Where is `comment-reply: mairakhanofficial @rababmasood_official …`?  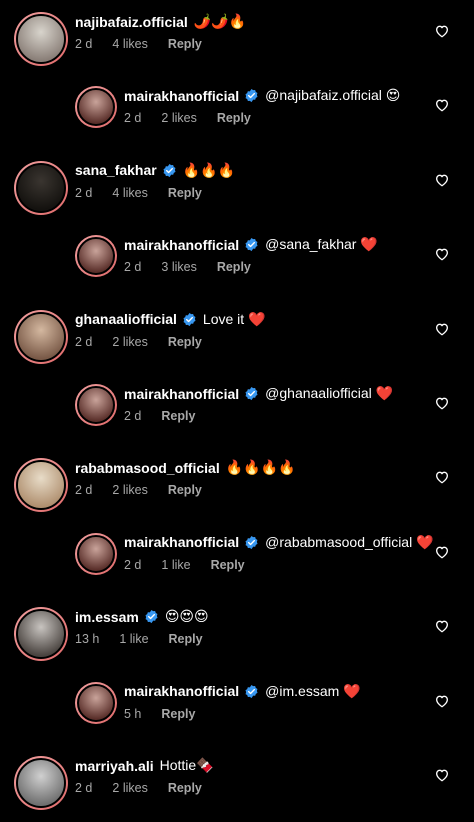
comment-reply: mairakhanofficial @rababmasood_official … is located at coordinates (237, 556).